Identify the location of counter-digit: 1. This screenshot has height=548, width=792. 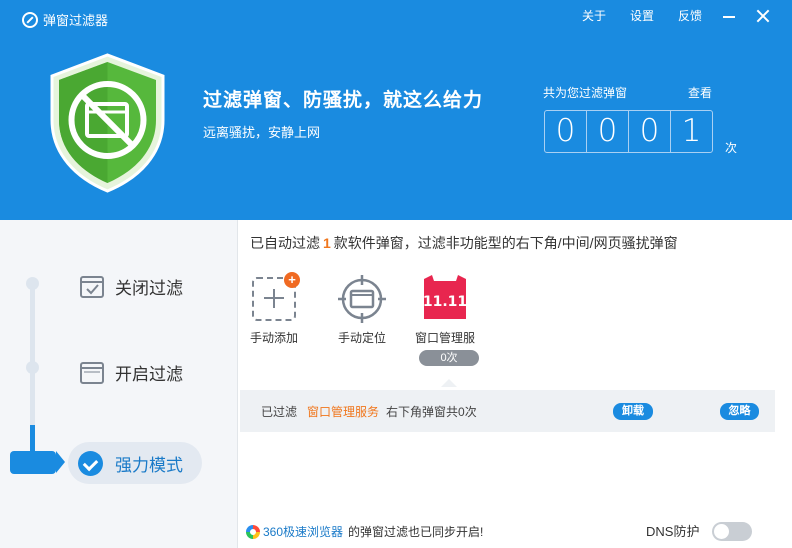
(691, 131).